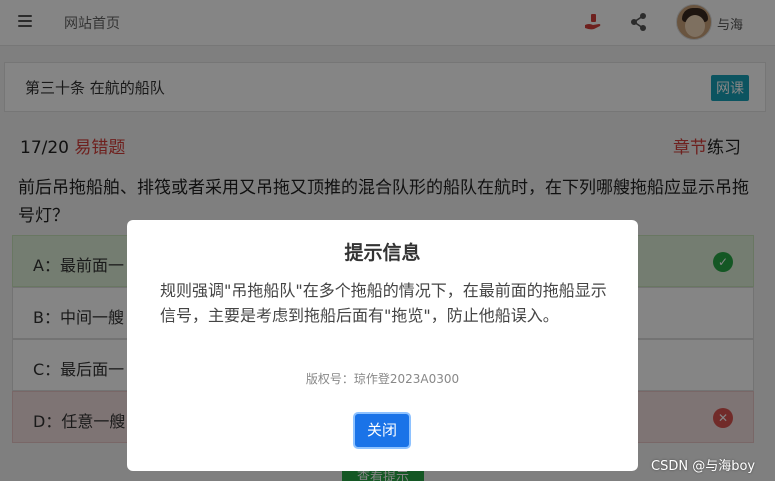 The height and width of the screenshot is (481, 775). I want to click on close-button: 关闭, so click(382, 430).